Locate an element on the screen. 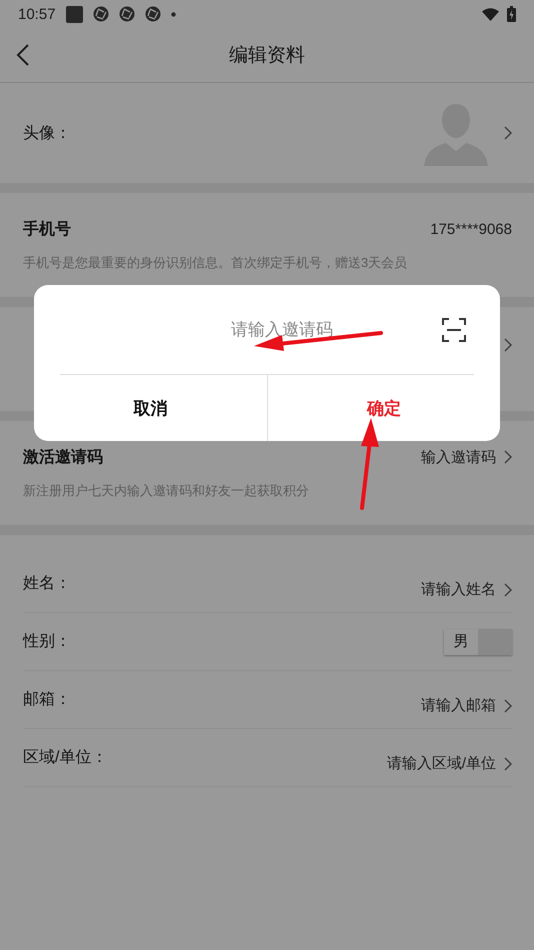 The image size is (534, 950). section-value: 输入邀请码 is located at coordinates (458, 457).